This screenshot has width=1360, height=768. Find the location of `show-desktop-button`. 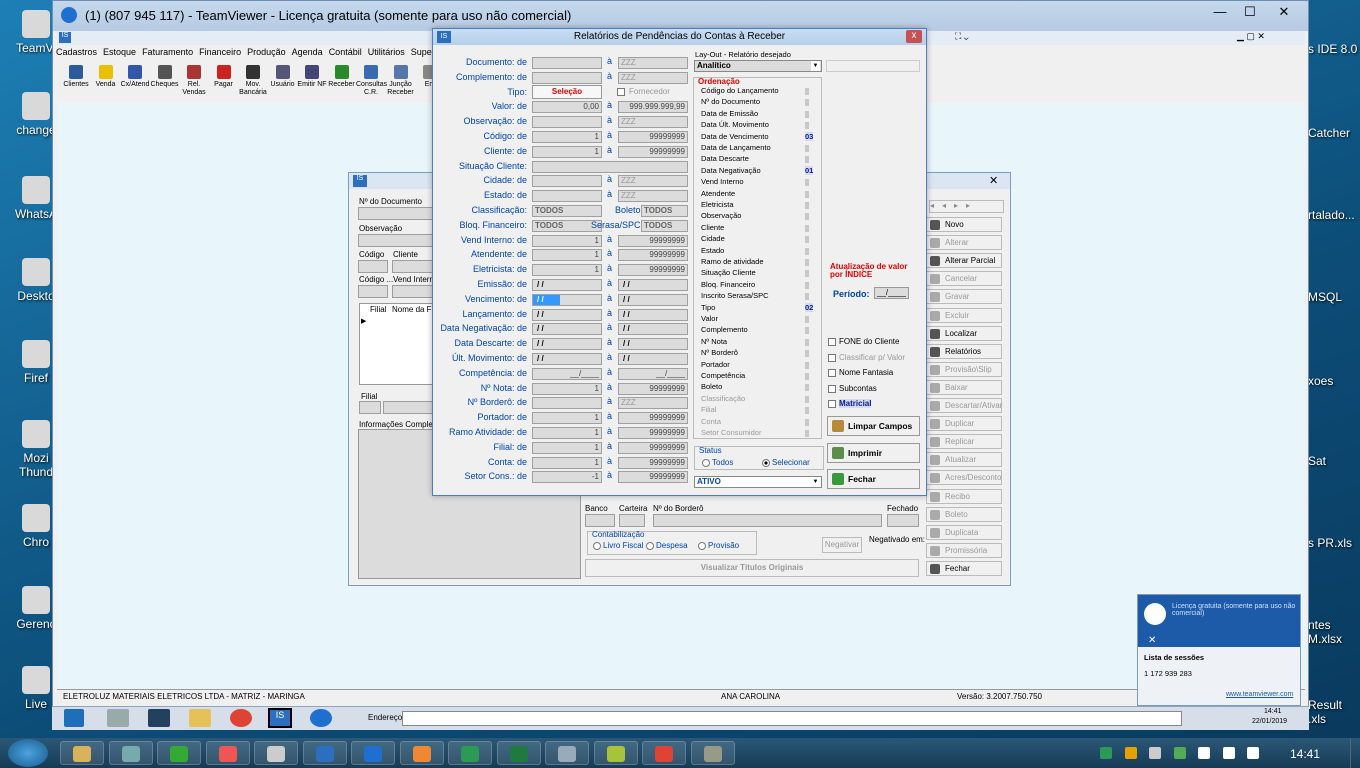

show-desktop-button is located at coordinates (1355, 753).